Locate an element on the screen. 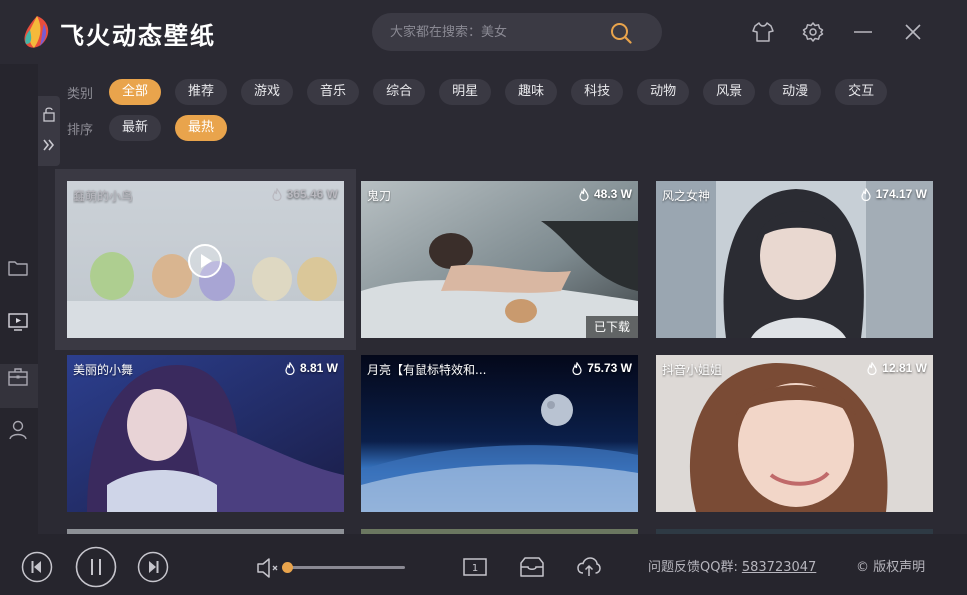 This screenshot has height=595, width=967. category-chip-fun: 趣味 is located at coordinates (531, 92).